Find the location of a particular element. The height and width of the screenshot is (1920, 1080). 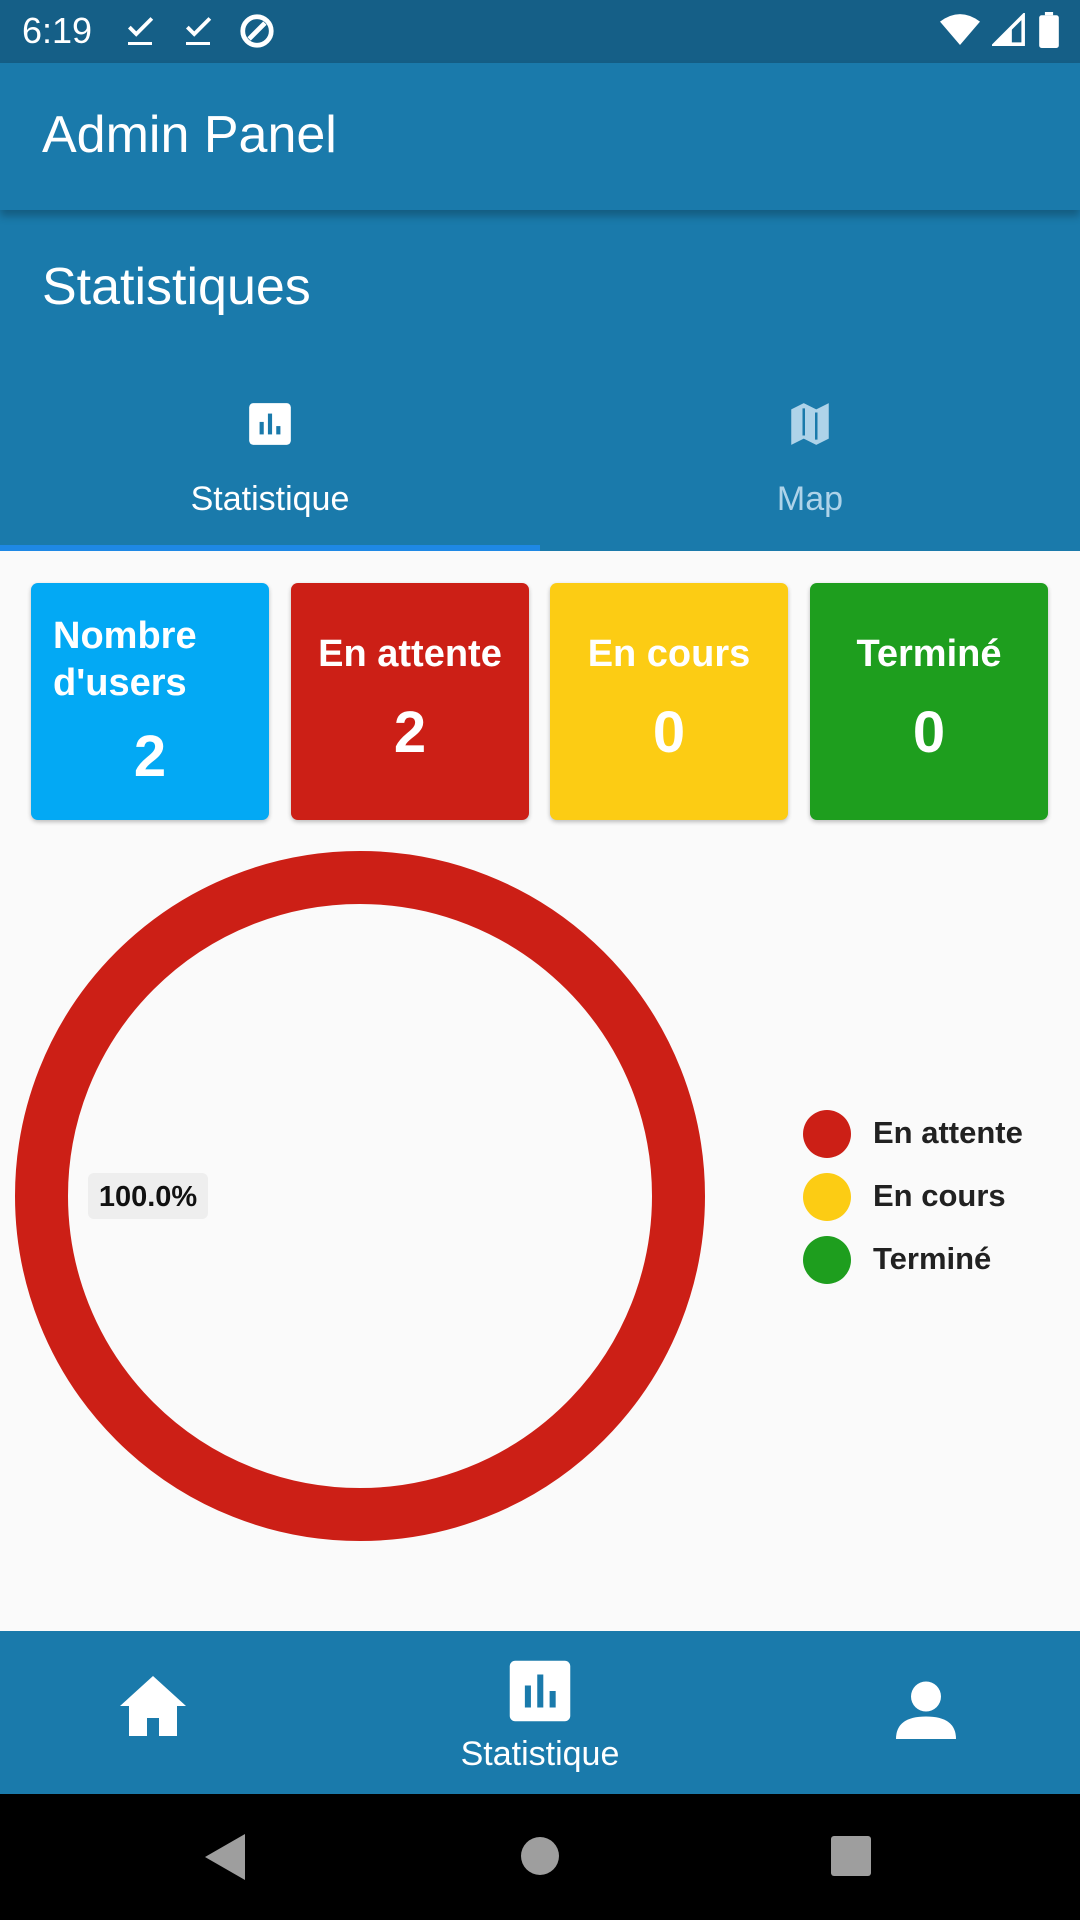

card-en-cours: En cours 0 is located at coordinates (669, 701).